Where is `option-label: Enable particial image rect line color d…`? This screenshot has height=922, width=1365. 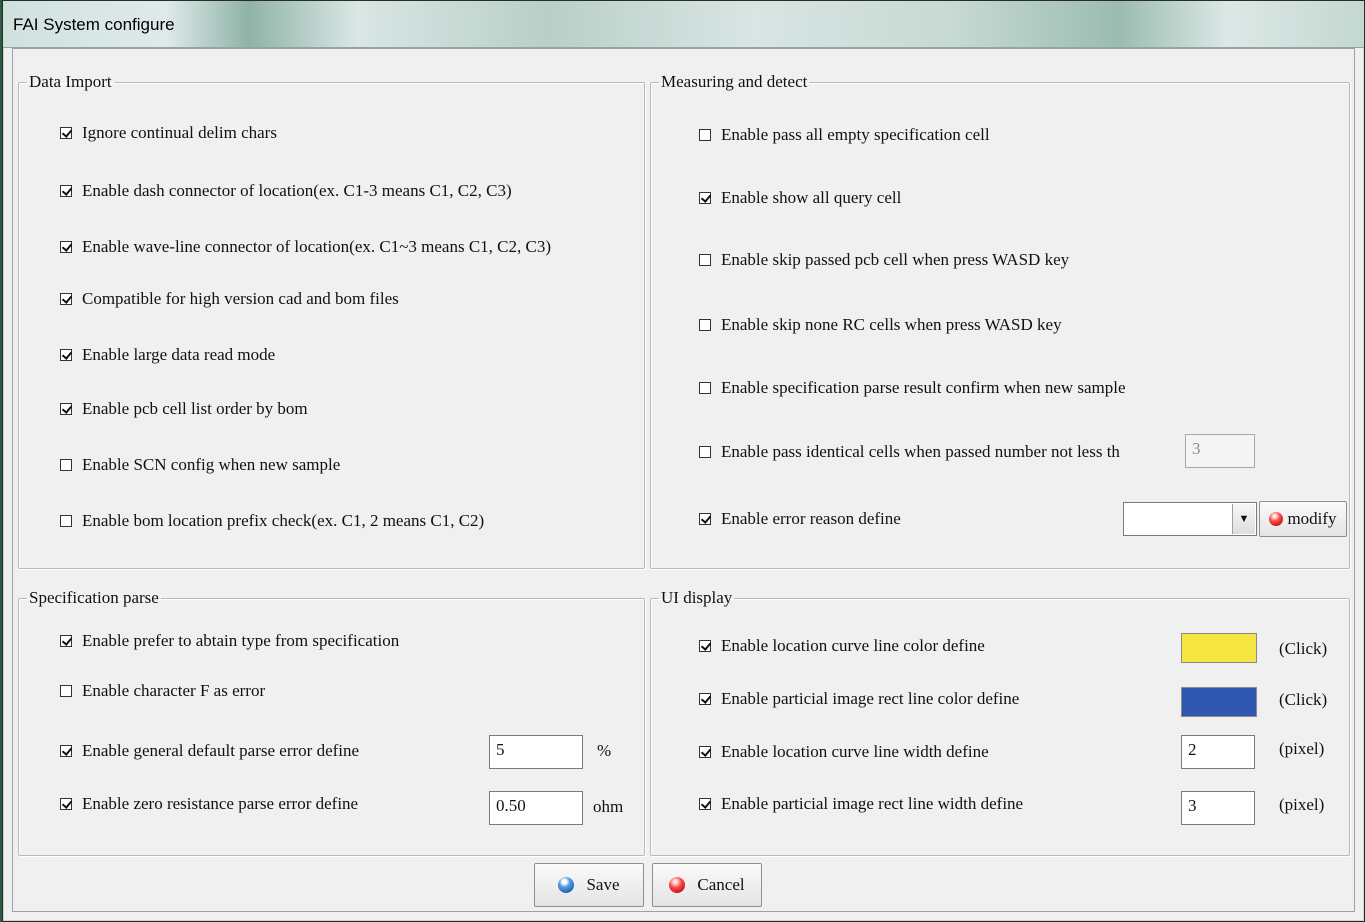 option-label: Enable particial image rect line color d… is located at coordinates (870, 698).